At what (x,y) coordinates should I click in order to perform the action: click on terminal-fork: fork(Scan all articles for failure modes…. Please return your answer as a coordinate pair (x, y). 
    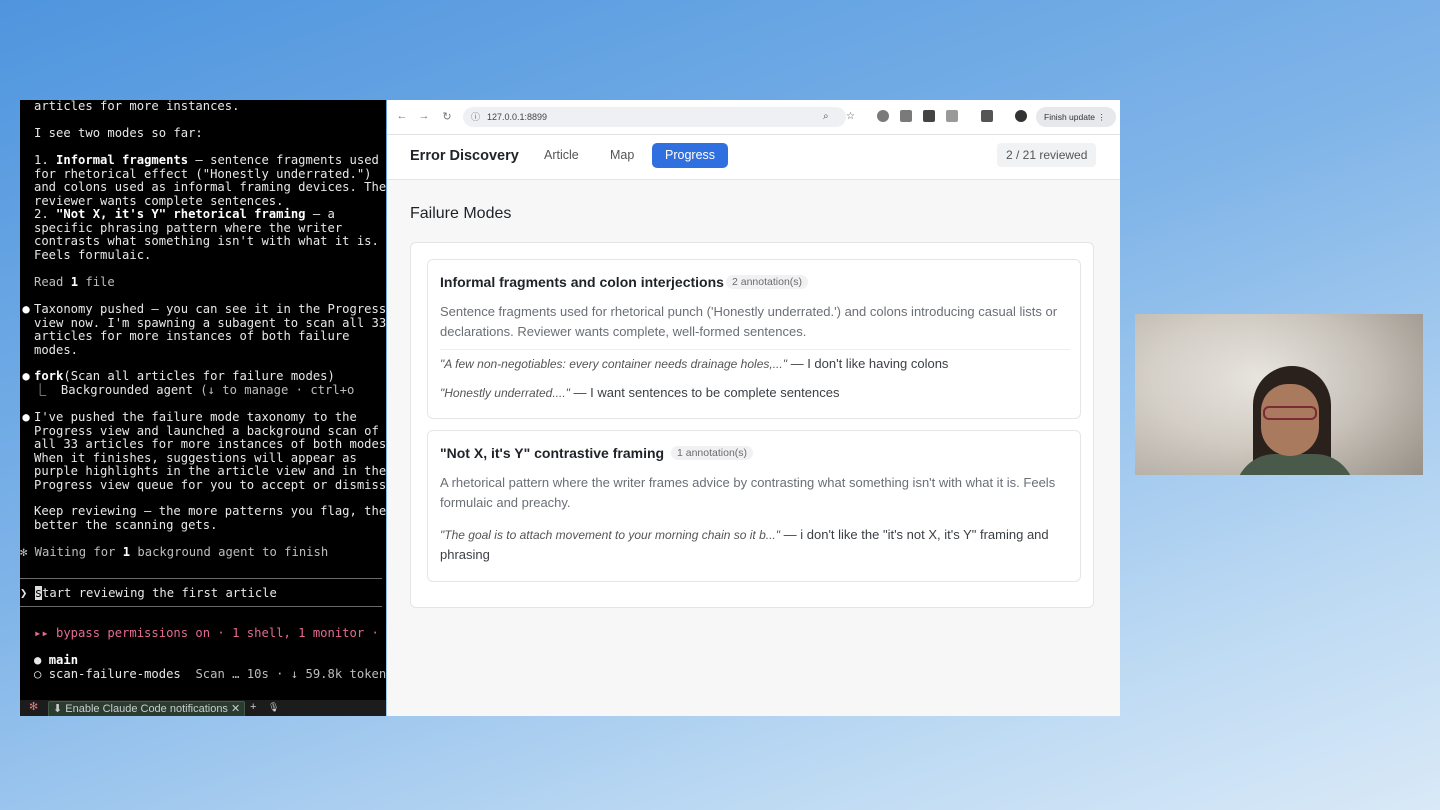
    Looking at the image, I should click on (194, 383).